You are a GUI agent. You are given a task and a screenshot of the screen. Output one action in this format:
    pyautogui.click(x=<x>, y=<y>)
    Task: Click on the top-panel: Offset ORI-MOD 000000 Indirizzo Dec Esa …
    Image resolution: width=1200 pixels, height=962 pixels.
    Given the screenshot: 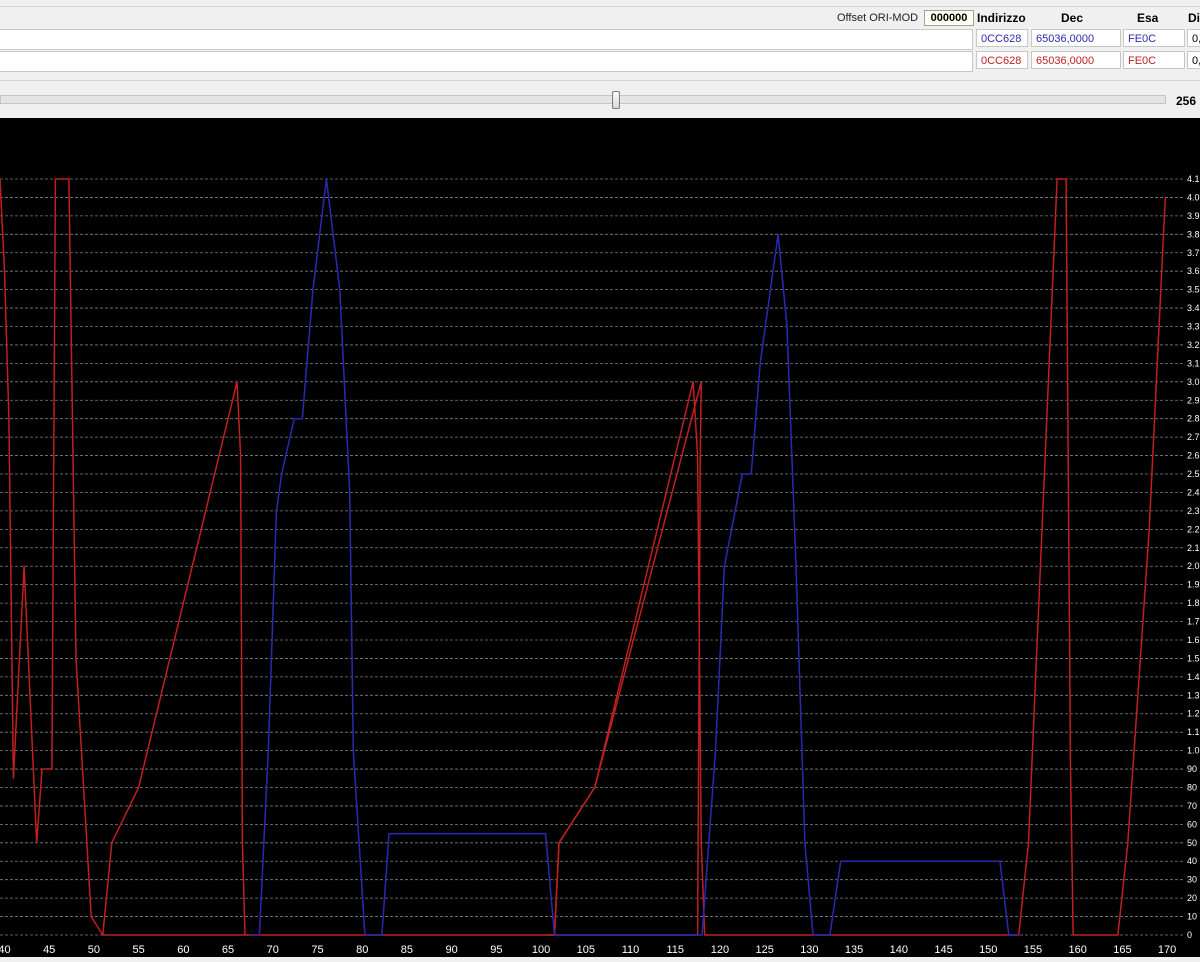 What is the action you would take?
    pyautogui.click(x=600, y=59)
    